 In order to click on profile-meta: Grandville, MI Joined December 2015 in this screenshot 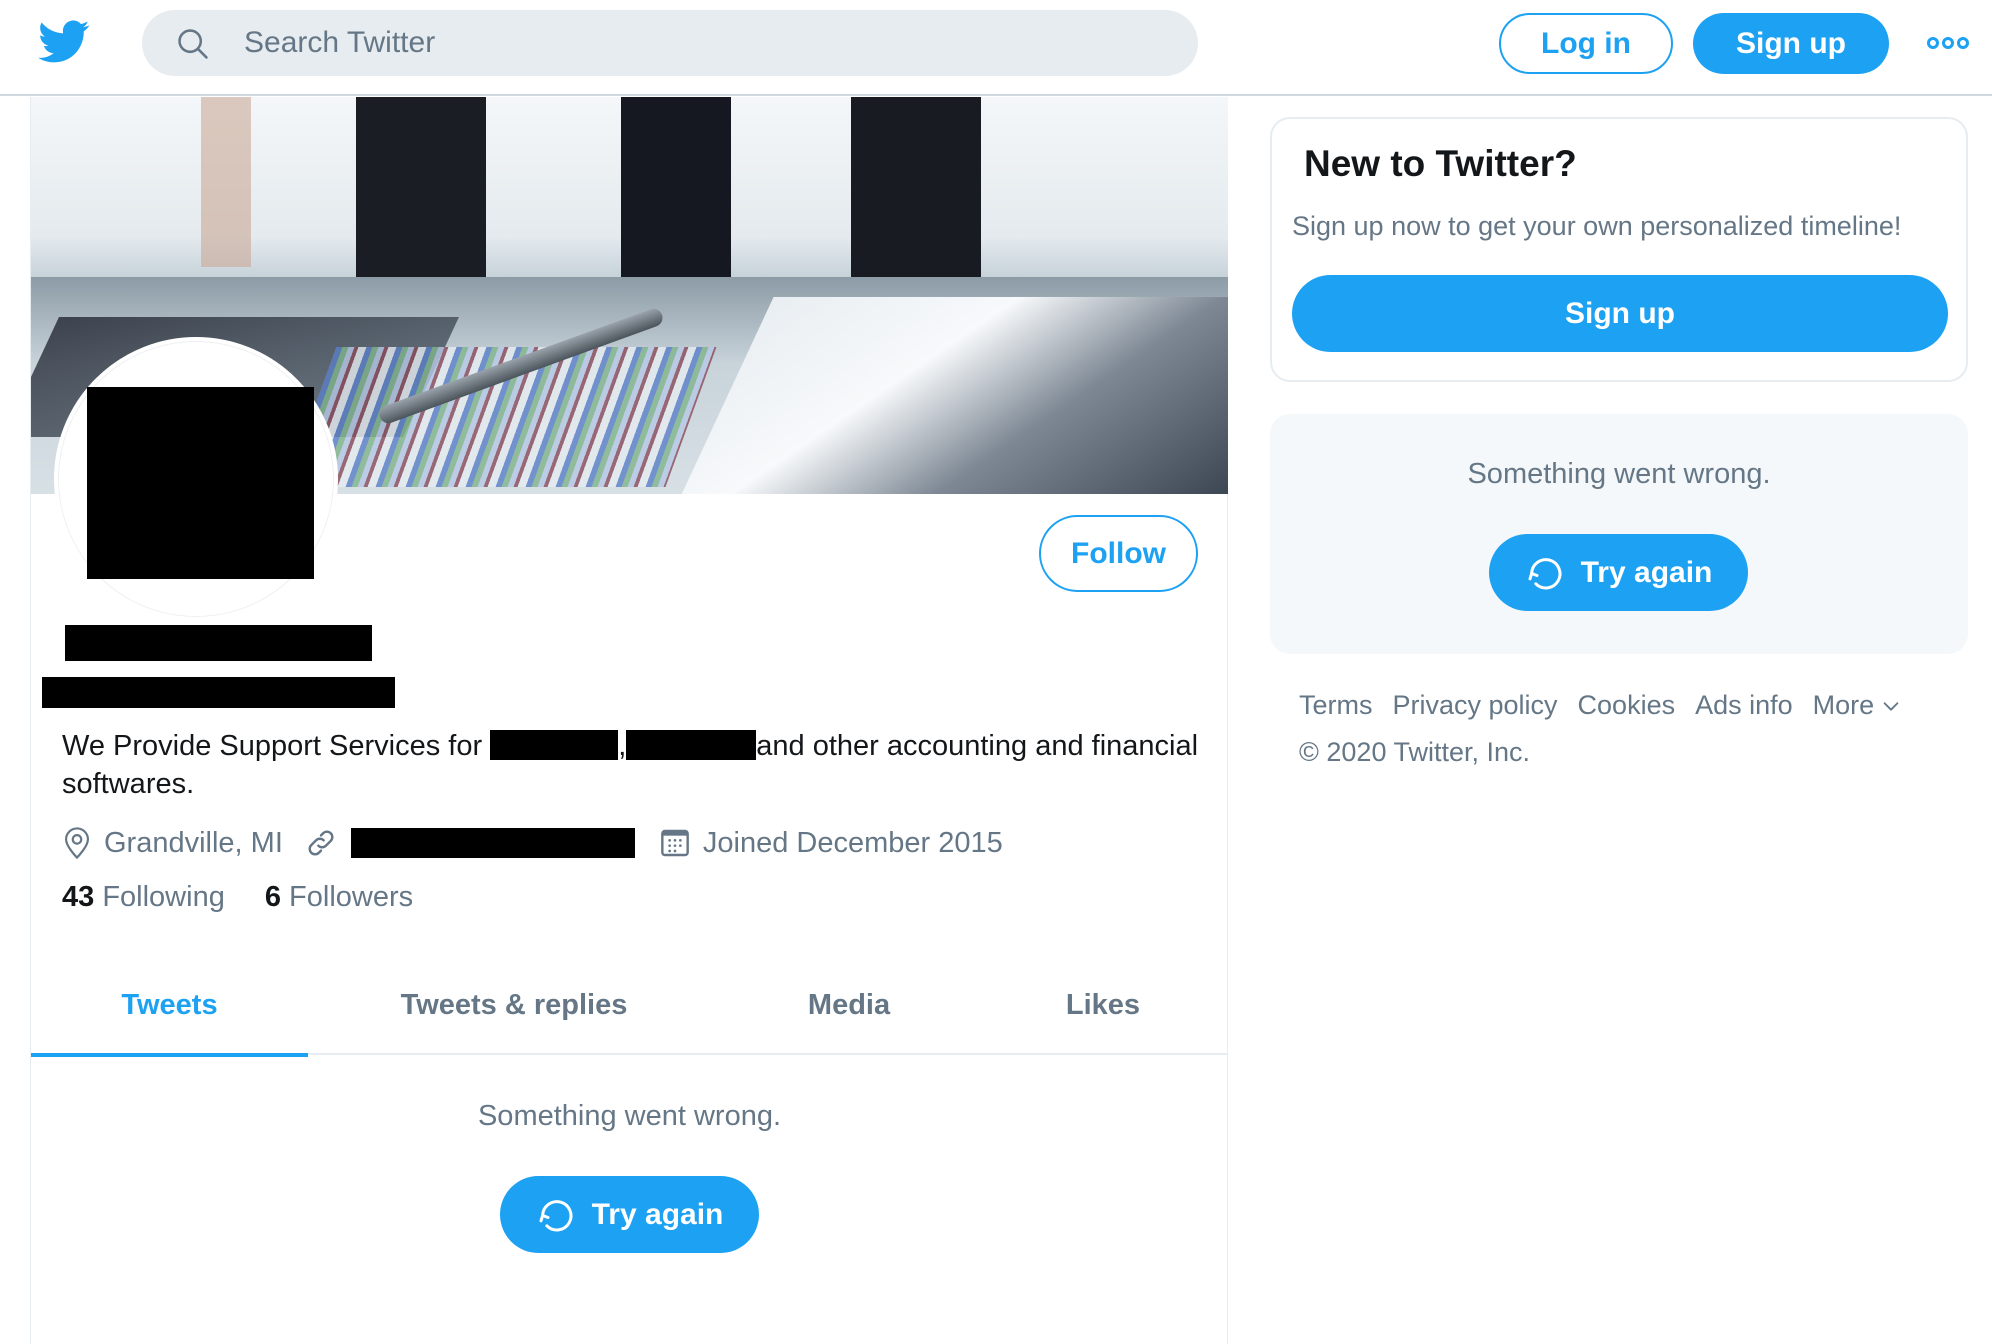, I will do `click(543, 843)`.